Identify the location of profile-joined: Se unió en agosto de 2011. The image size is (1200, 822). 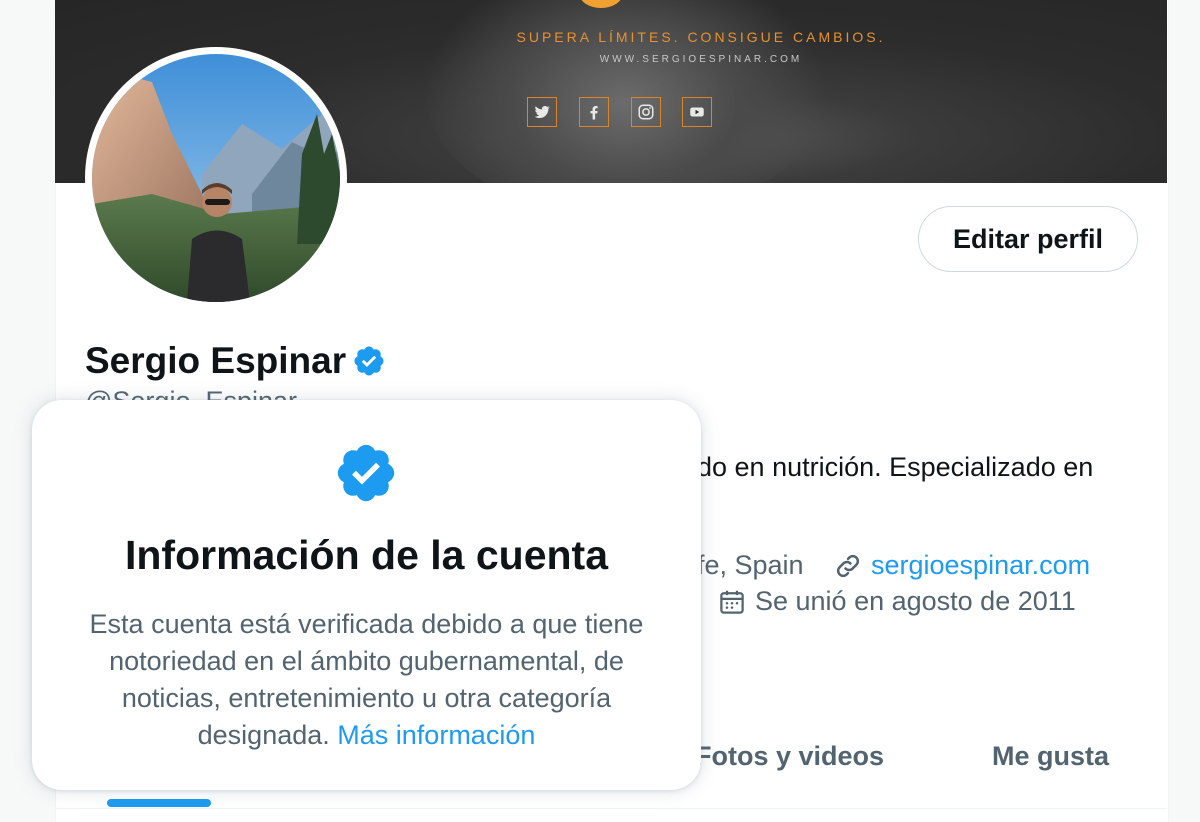
(896, 601).